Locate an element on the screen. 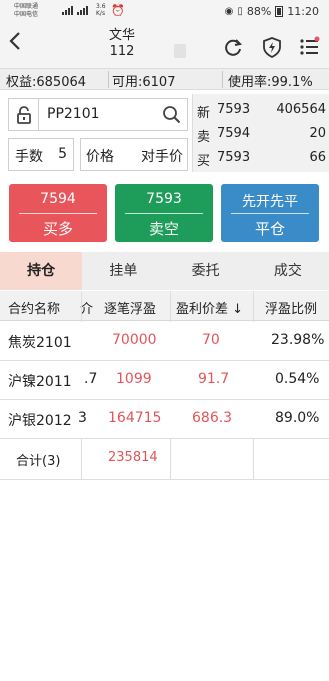 The width and height of the screenshot is (329, 681). ask-label: 卖 is located at coordinates (204, 137).